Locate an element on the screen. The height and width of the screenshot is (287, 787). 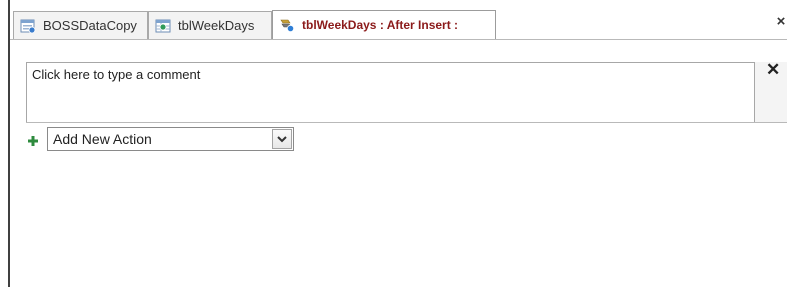
dropdown-button is located at coordinates (282, 139).